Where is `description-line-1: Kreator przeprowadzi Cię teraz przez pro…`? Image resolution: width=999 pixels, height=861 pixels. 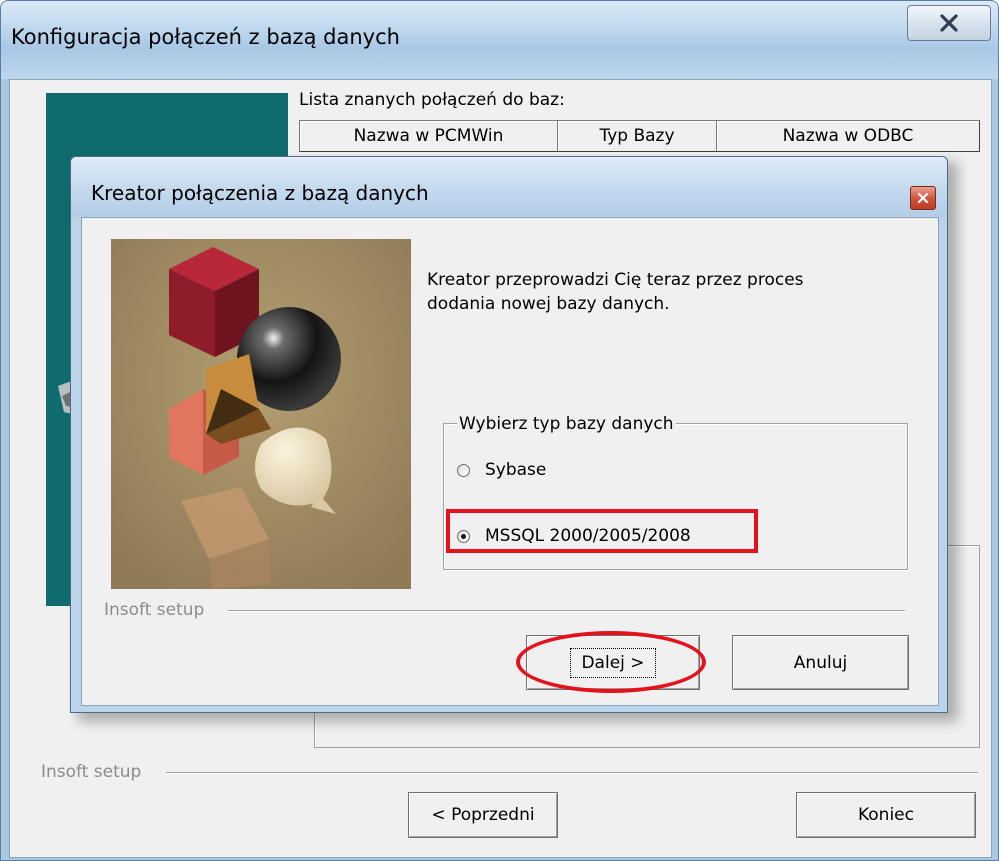
description-line-1: Kreator przeprowadzi Cię teraz przez pro… is located at coordinates (615, 280).